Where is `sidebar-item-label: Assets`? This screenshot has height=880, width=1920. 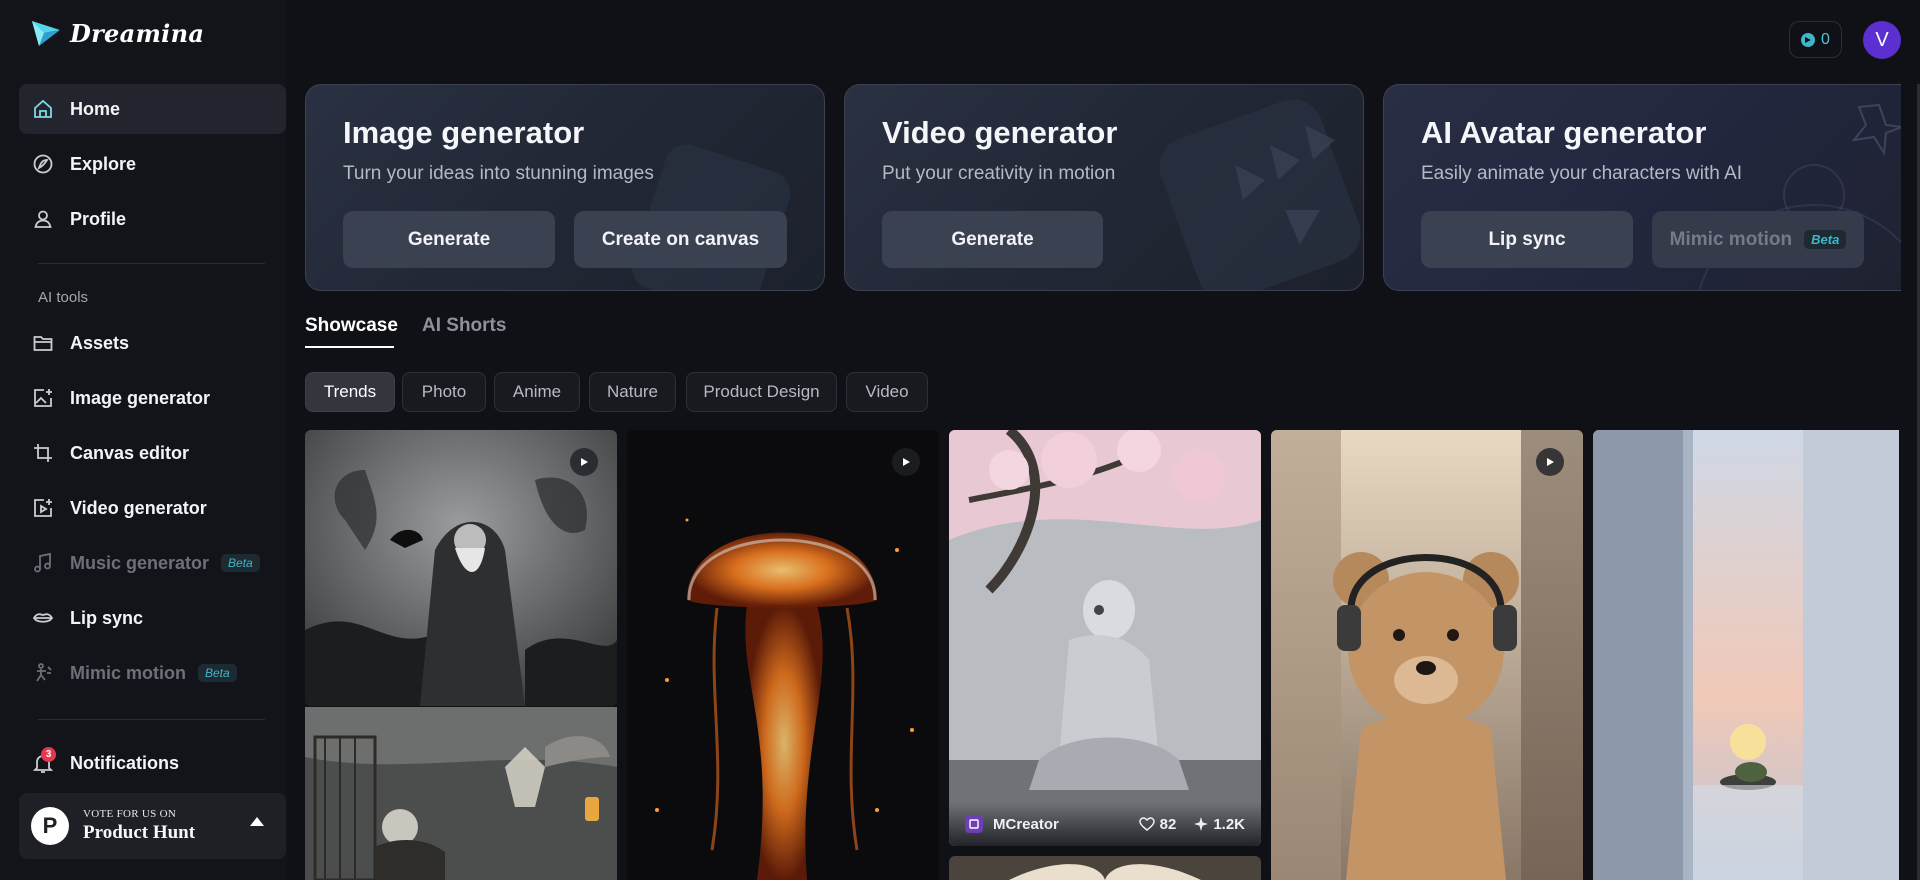 sidebar-item-label: Assets is located at coordinates (100, 342).